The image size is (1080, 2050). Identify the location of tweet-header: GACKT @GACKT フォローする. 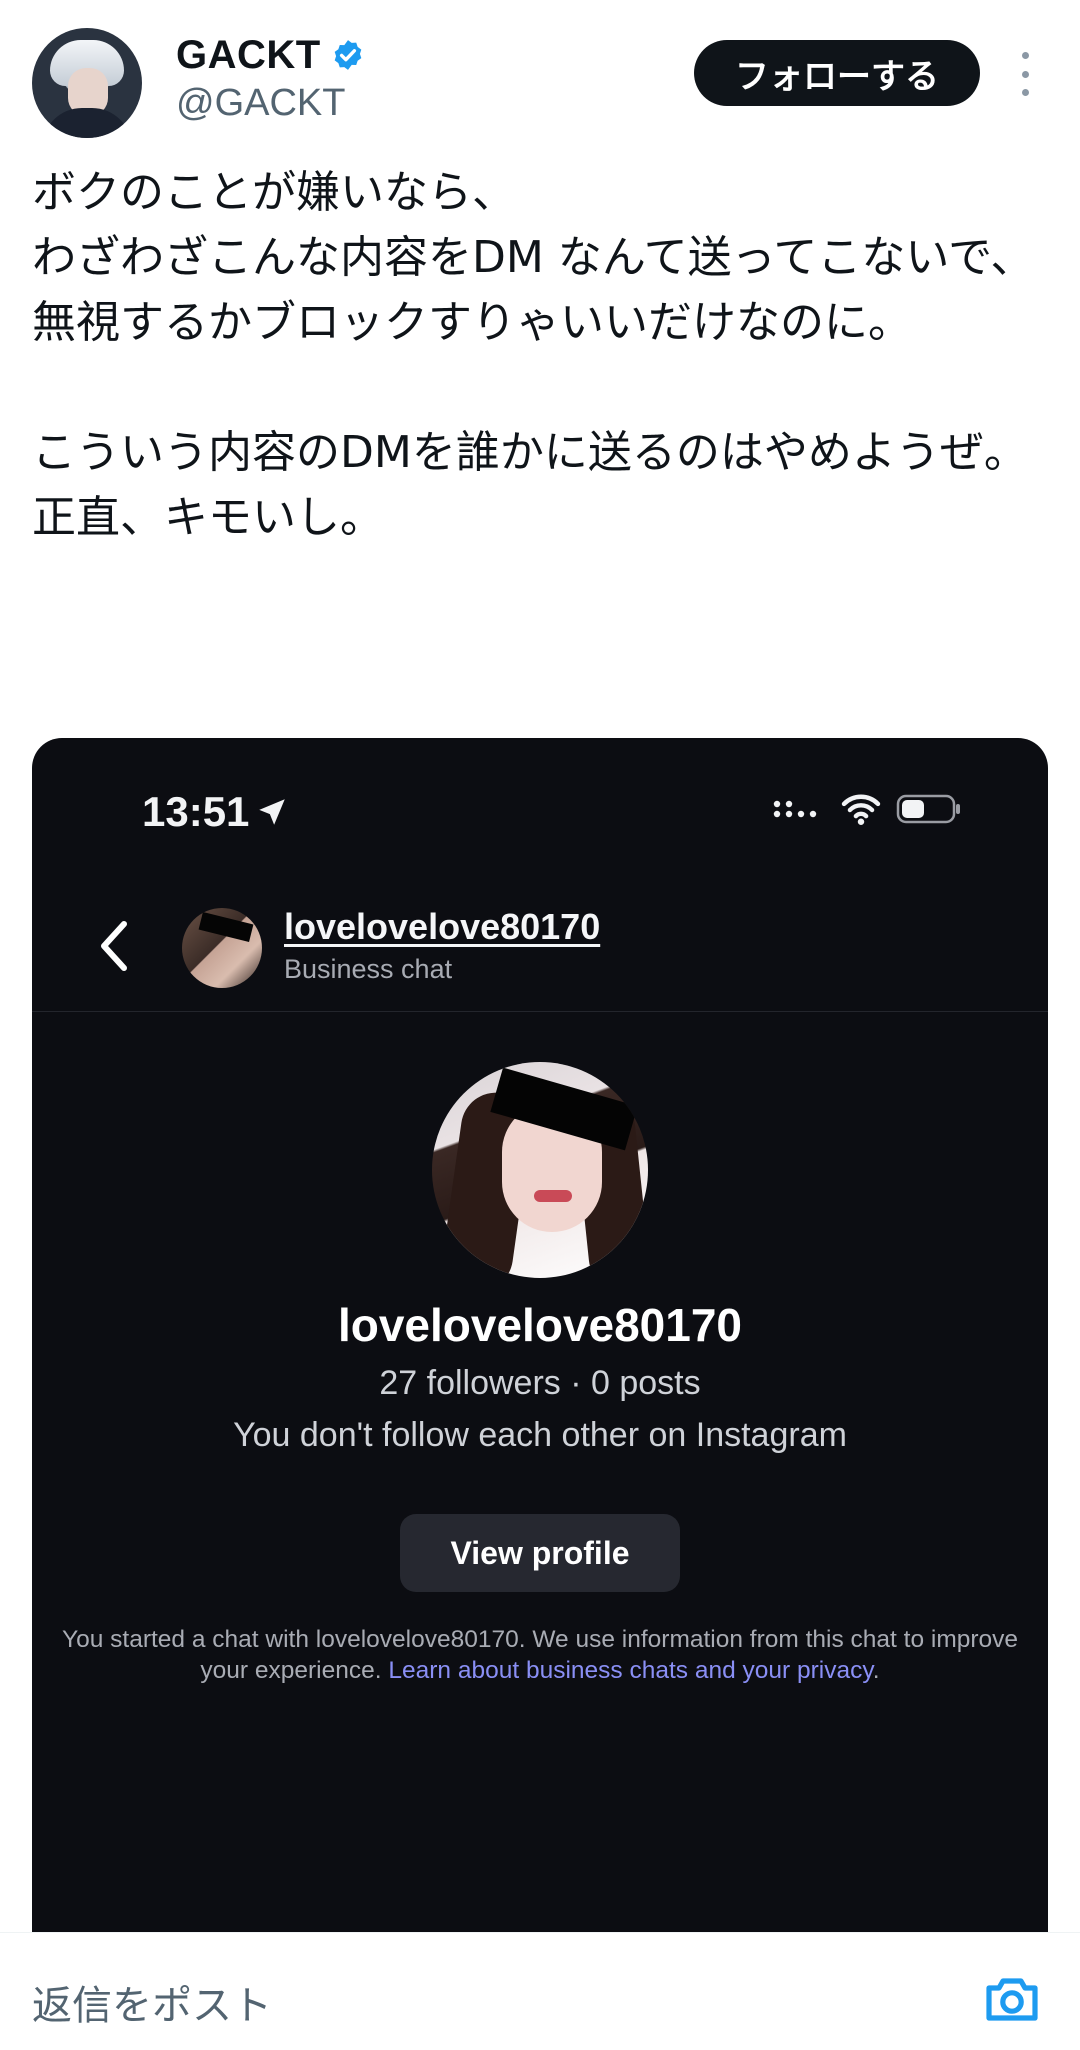
(540, 75).